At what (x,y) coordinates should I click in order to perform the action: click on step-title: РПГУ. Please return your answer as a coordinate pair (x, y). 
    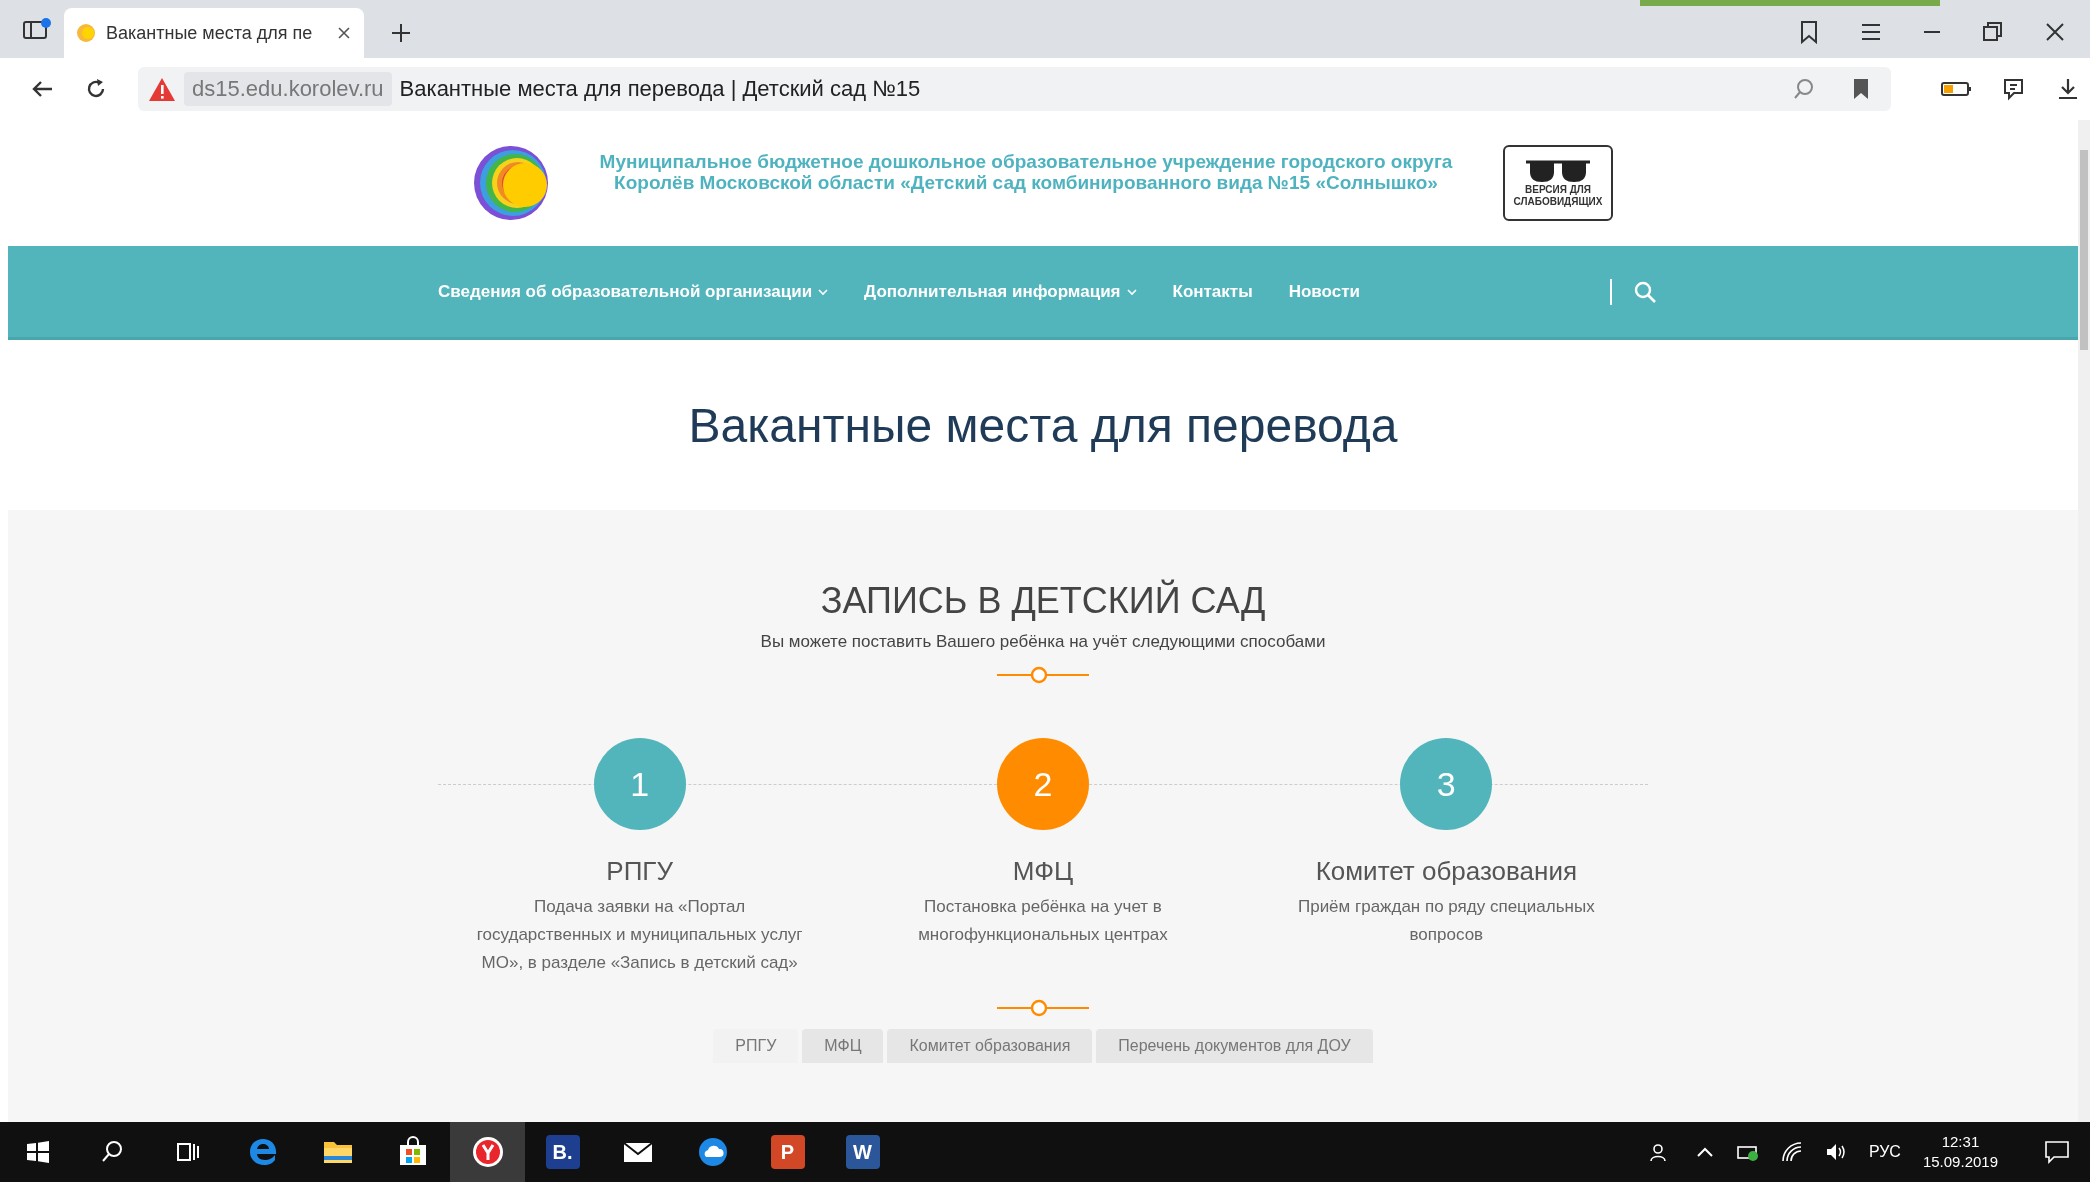
    Looking at the image, I should click on (639, 871).